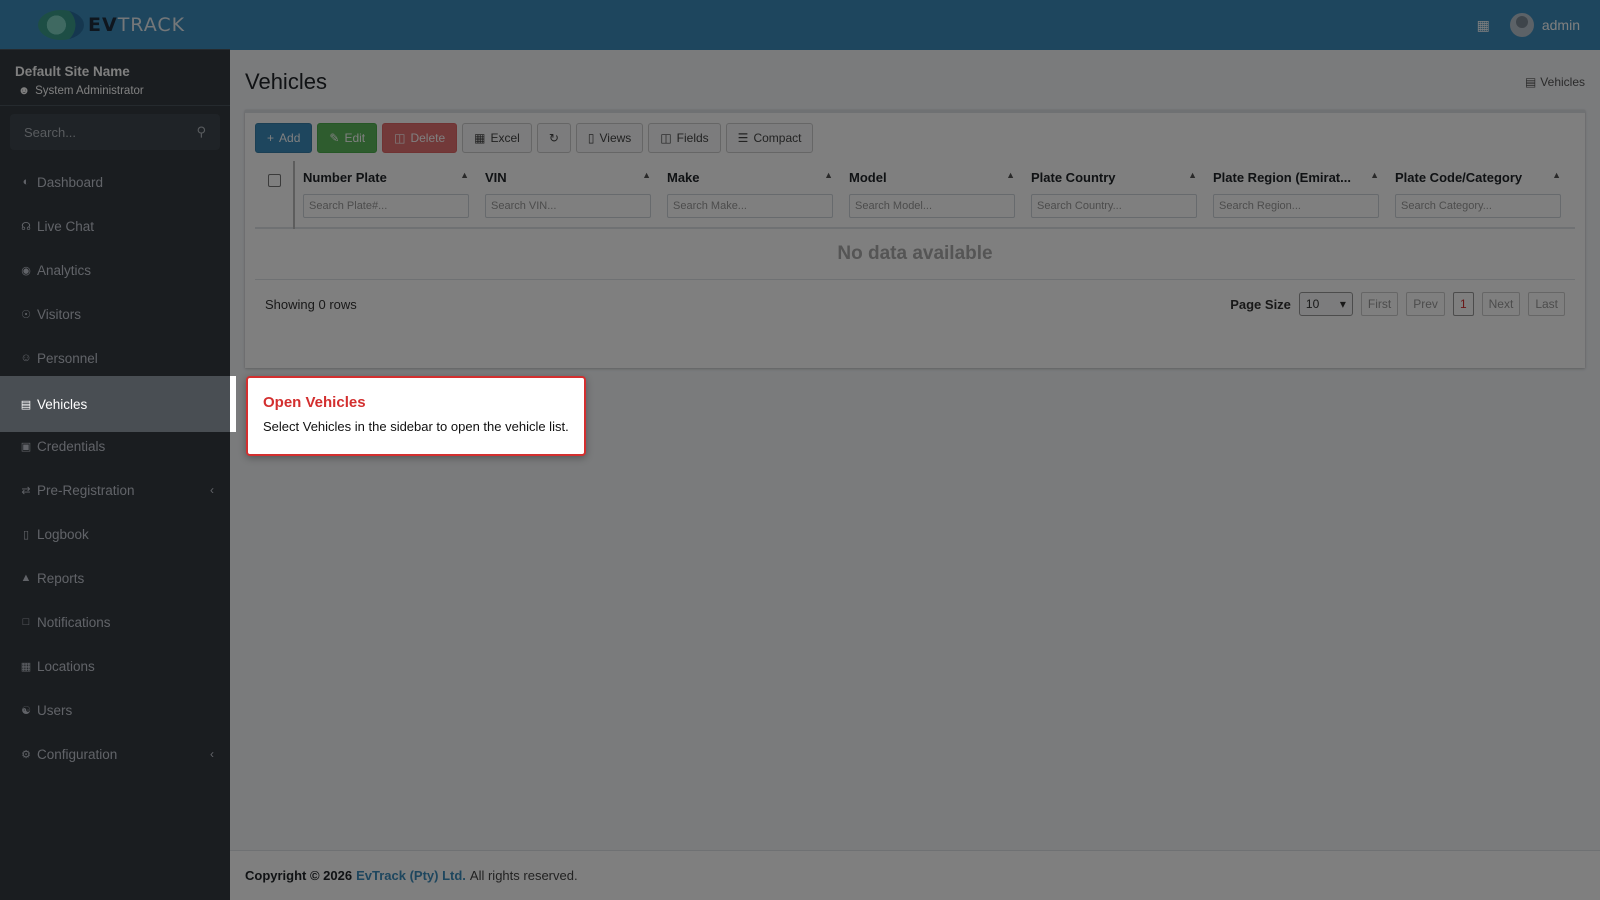 The width and height of the screenshot is (1600, 900). What do you see at coordinates (334, 138) in the screenshot?
I see `pencil-icon: ✎` at bounding box center [334, 138].